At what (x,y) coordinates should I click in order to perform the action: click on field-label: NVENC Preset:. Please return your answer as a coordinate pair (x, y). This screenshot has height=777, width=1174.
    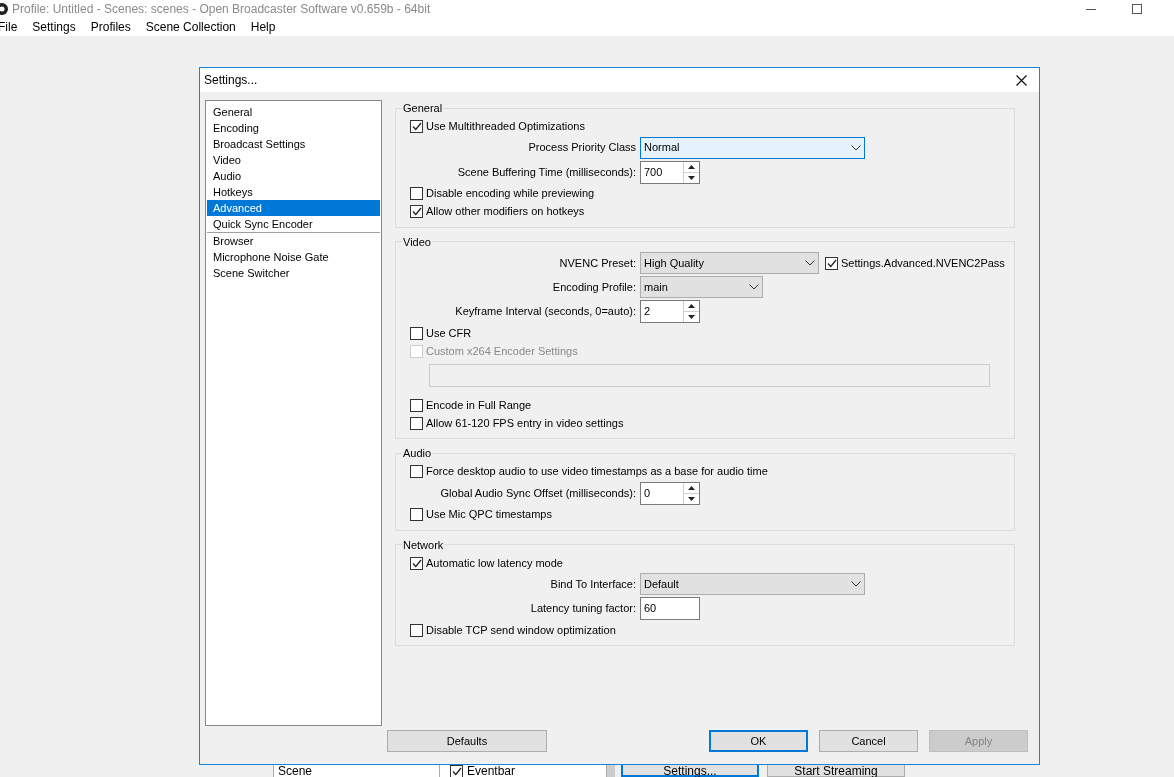
    Looking at the image, I should click on (597, 263).